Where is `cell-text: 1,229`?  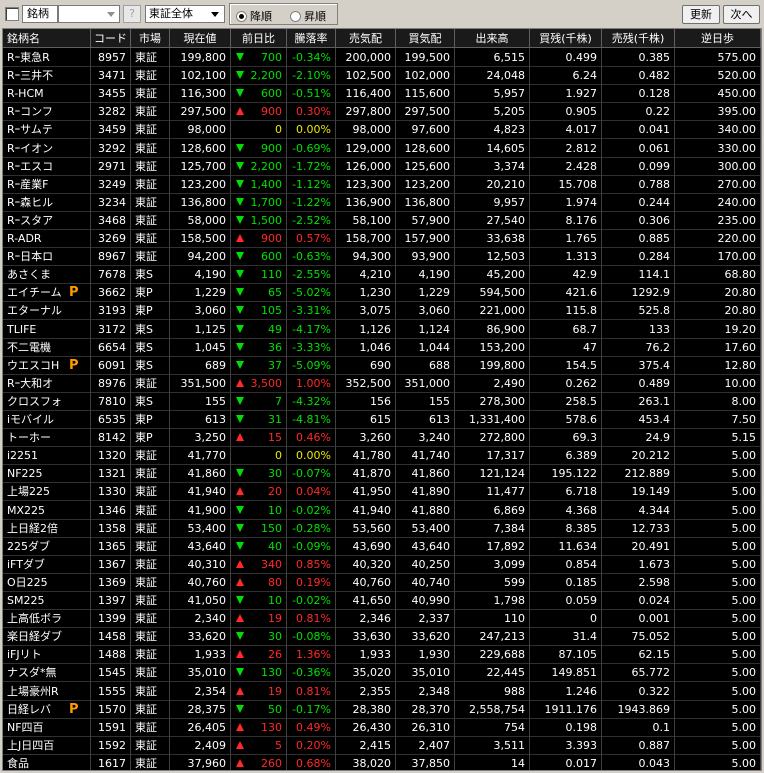 cell-text: 1,229 is located at coordinates (210, 293).